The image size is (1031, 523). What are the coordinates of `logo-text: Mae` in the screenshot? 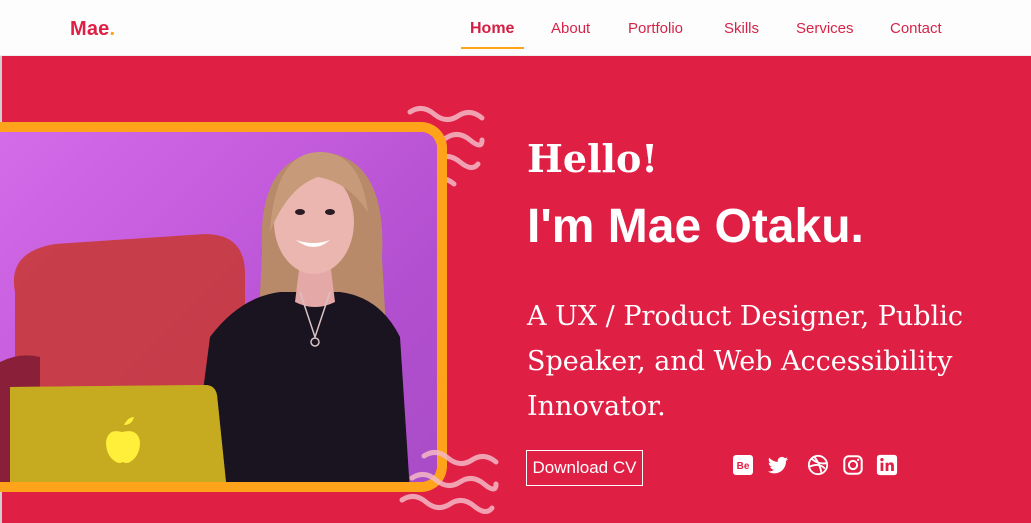 It's located at (90, 29).